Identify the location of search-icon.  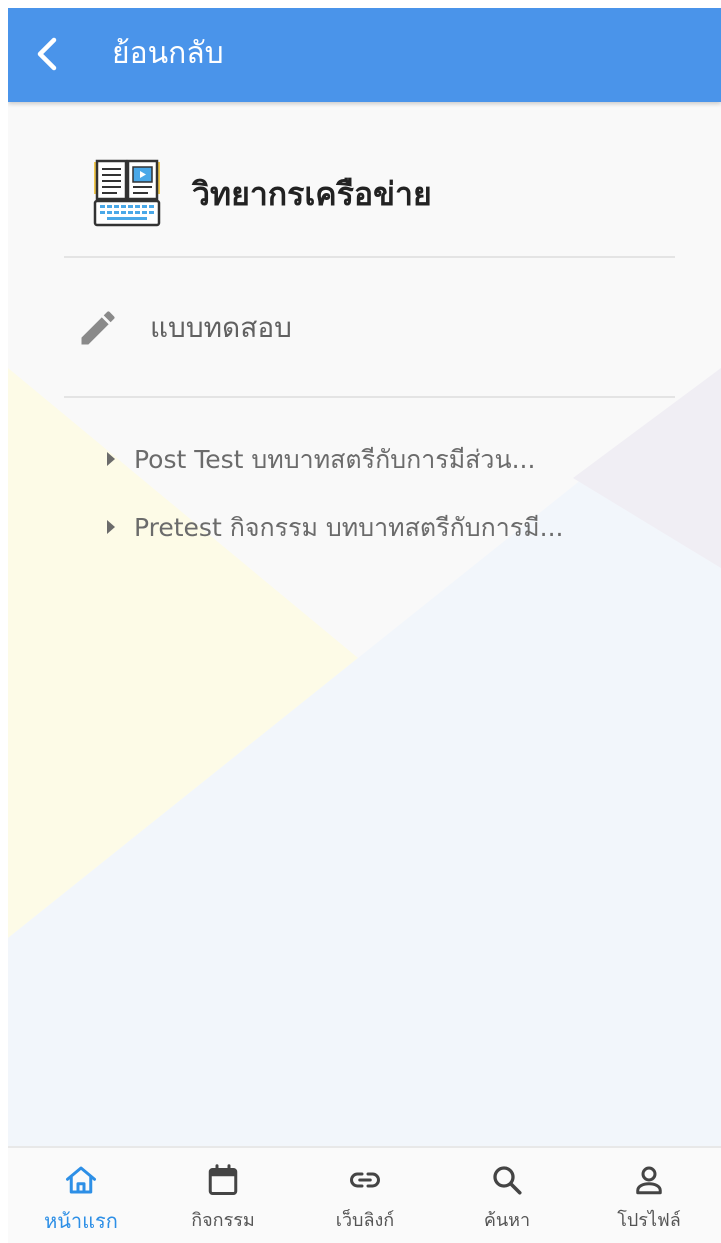
(507, 1180).